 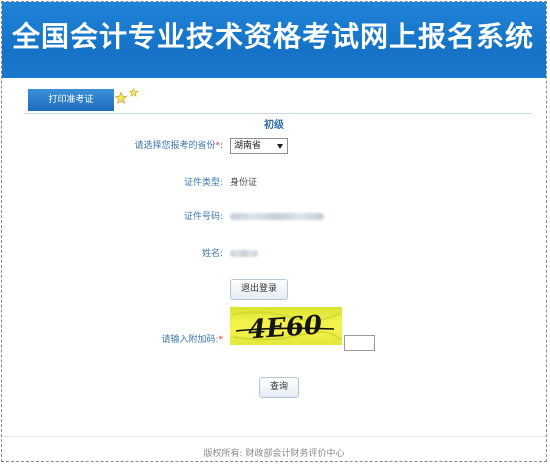 What do you see at coordinates (259, 146) in the screenshot?
I see `province-select: 湖南省` at bounding box center [259, 146].